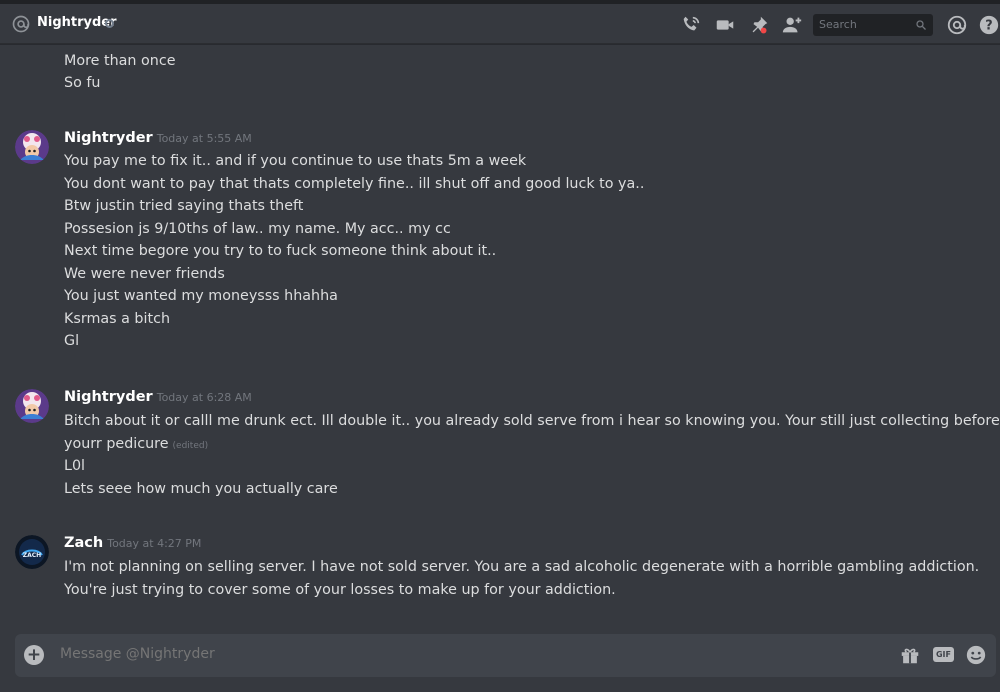 The width and height of the screenshot is (1000, 692). I want to click on svg-text: ZACH, so click(32, 555).